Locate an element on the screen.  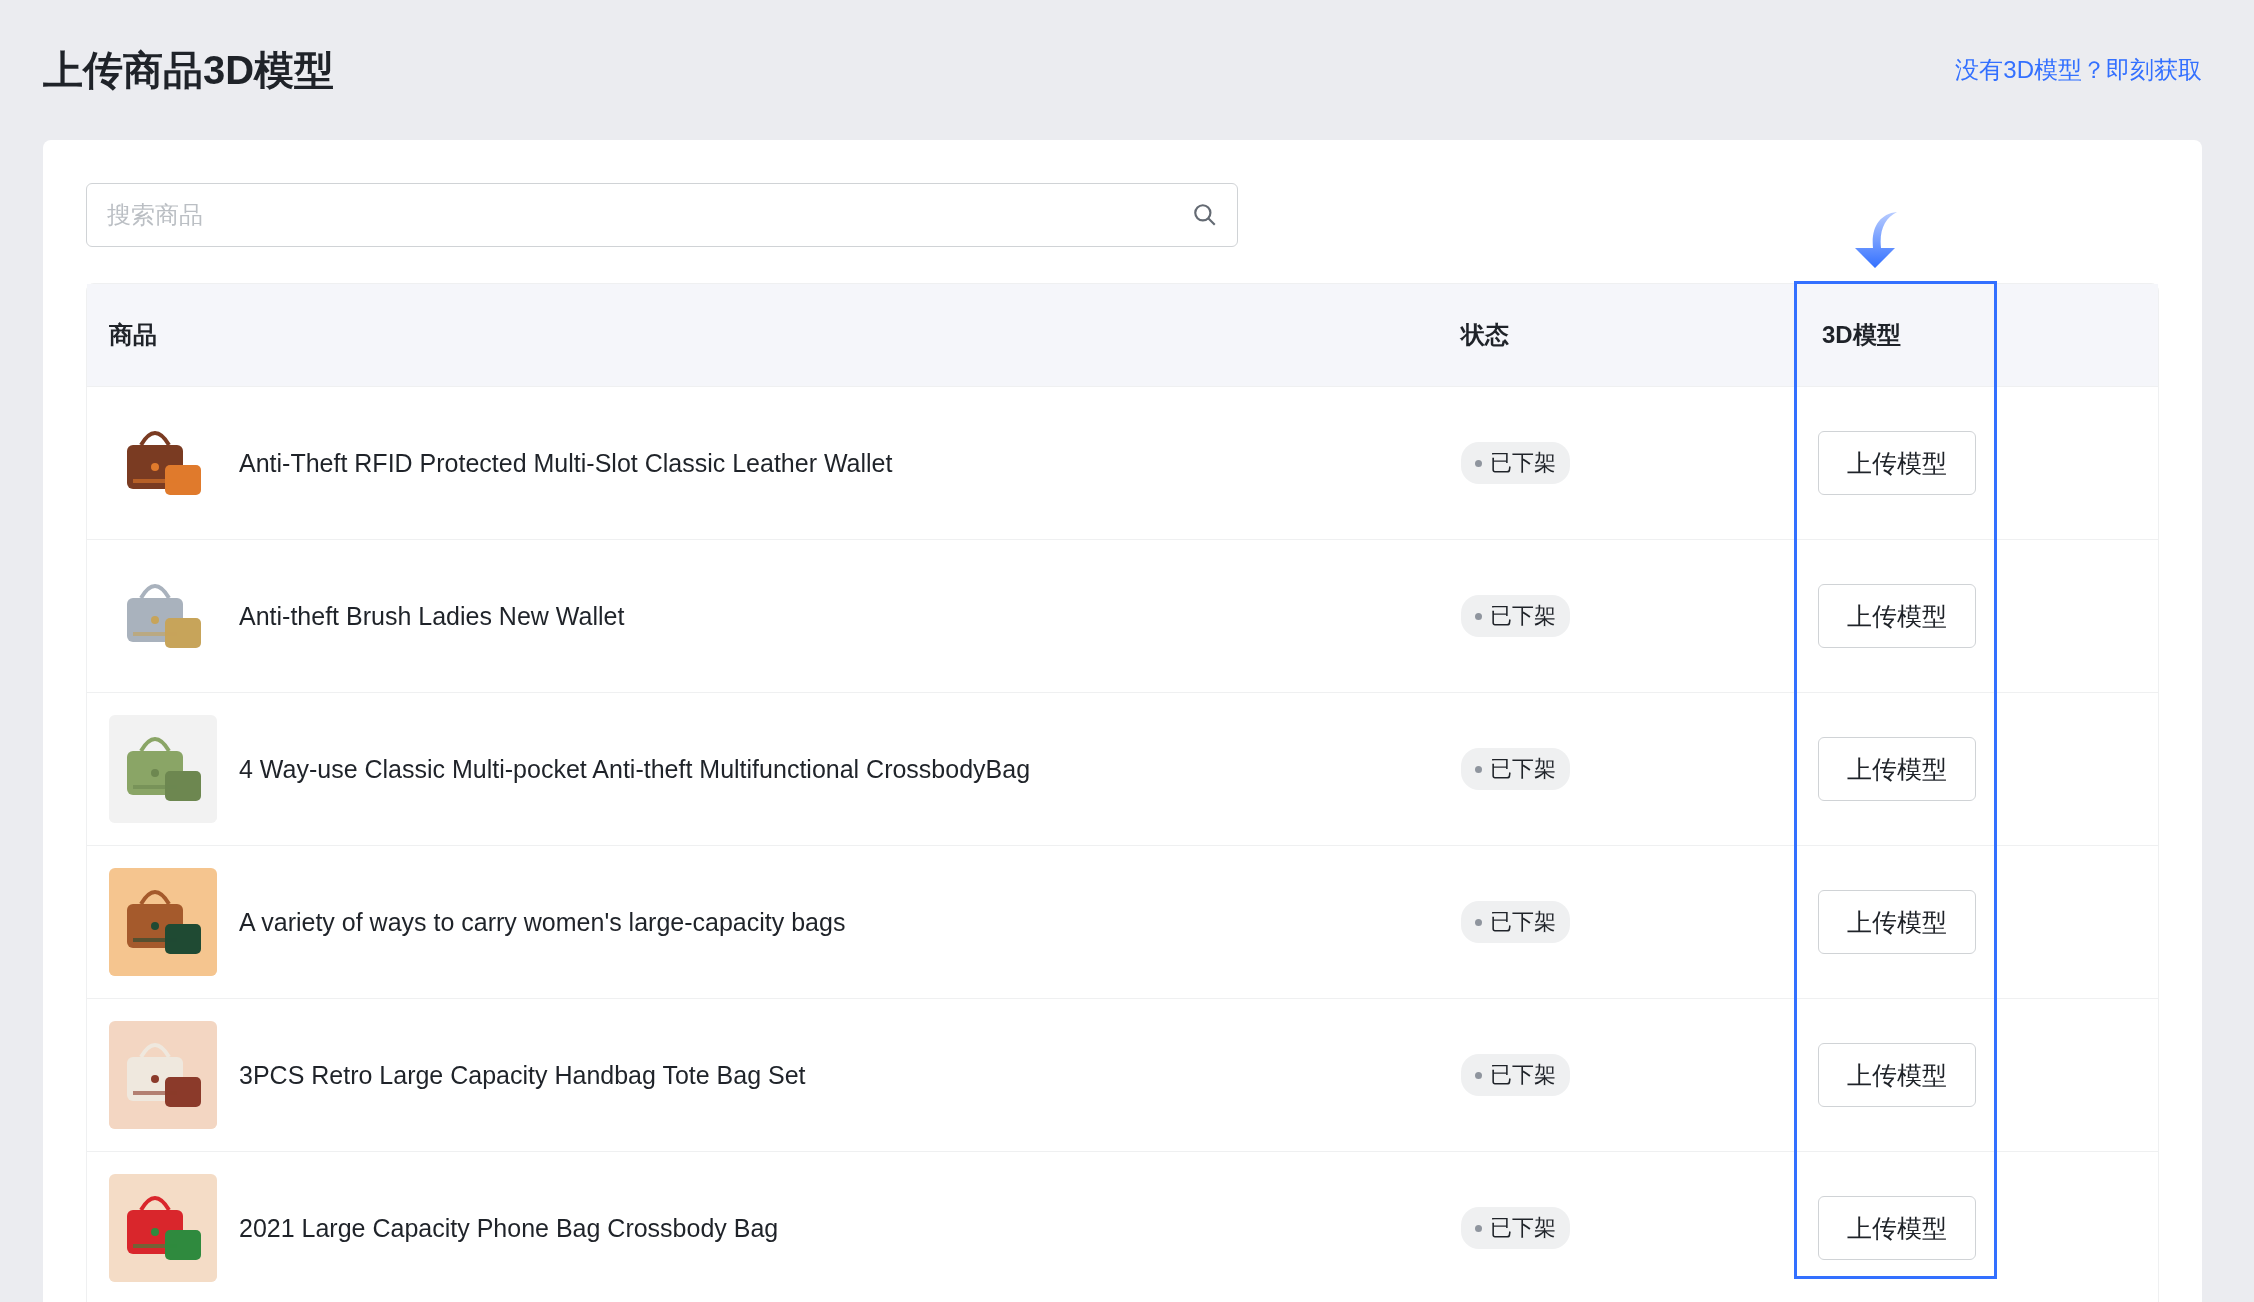
product-name: Anti-theft Brush Ladies New Wallet is located at coordinates (432, 616).